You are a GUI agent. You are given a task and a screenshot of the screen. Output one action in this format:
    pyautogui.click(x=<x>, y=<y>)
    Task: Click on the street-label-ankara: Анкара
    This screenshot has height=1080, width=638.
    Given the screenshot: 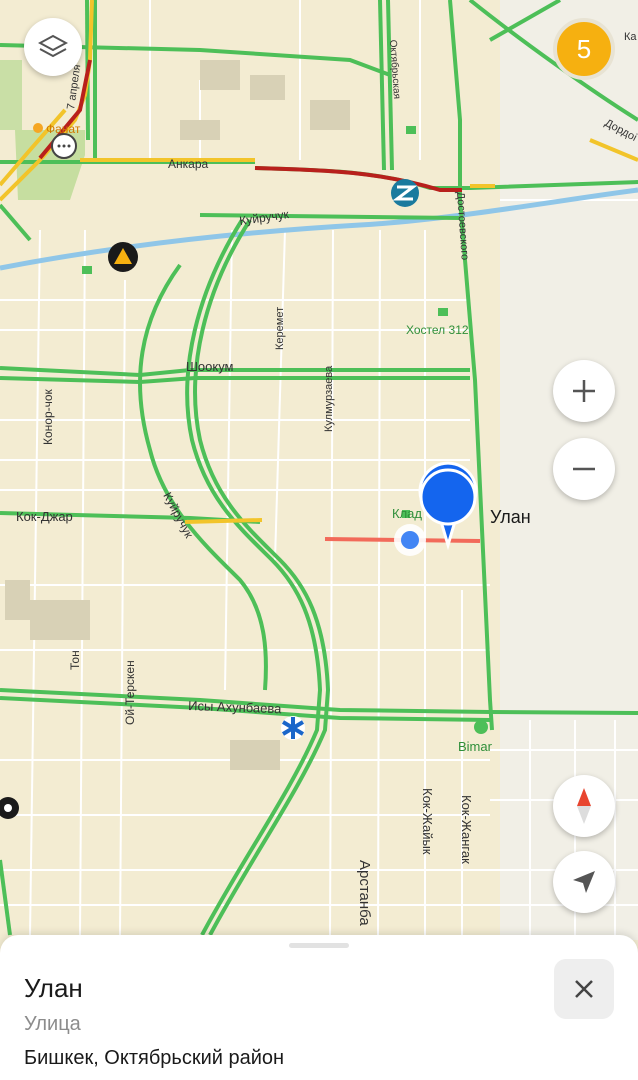 What is the action you would take?
    pyautogui.click(x=188, y=164)
    